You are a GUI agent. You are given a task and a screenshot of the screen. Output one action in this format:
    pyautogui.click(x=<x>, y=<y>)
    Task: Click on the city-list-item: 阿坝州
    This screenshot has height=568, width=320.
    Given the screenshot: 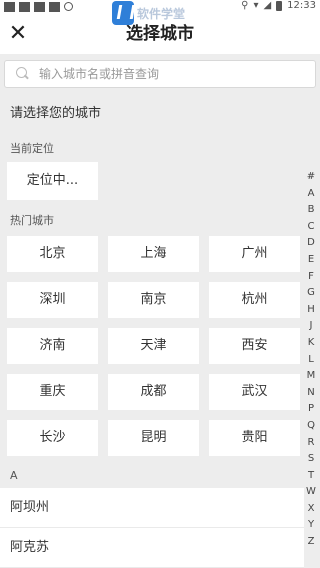 What is the action you would take?
    pyautogui.click(x=152, y=508)
    